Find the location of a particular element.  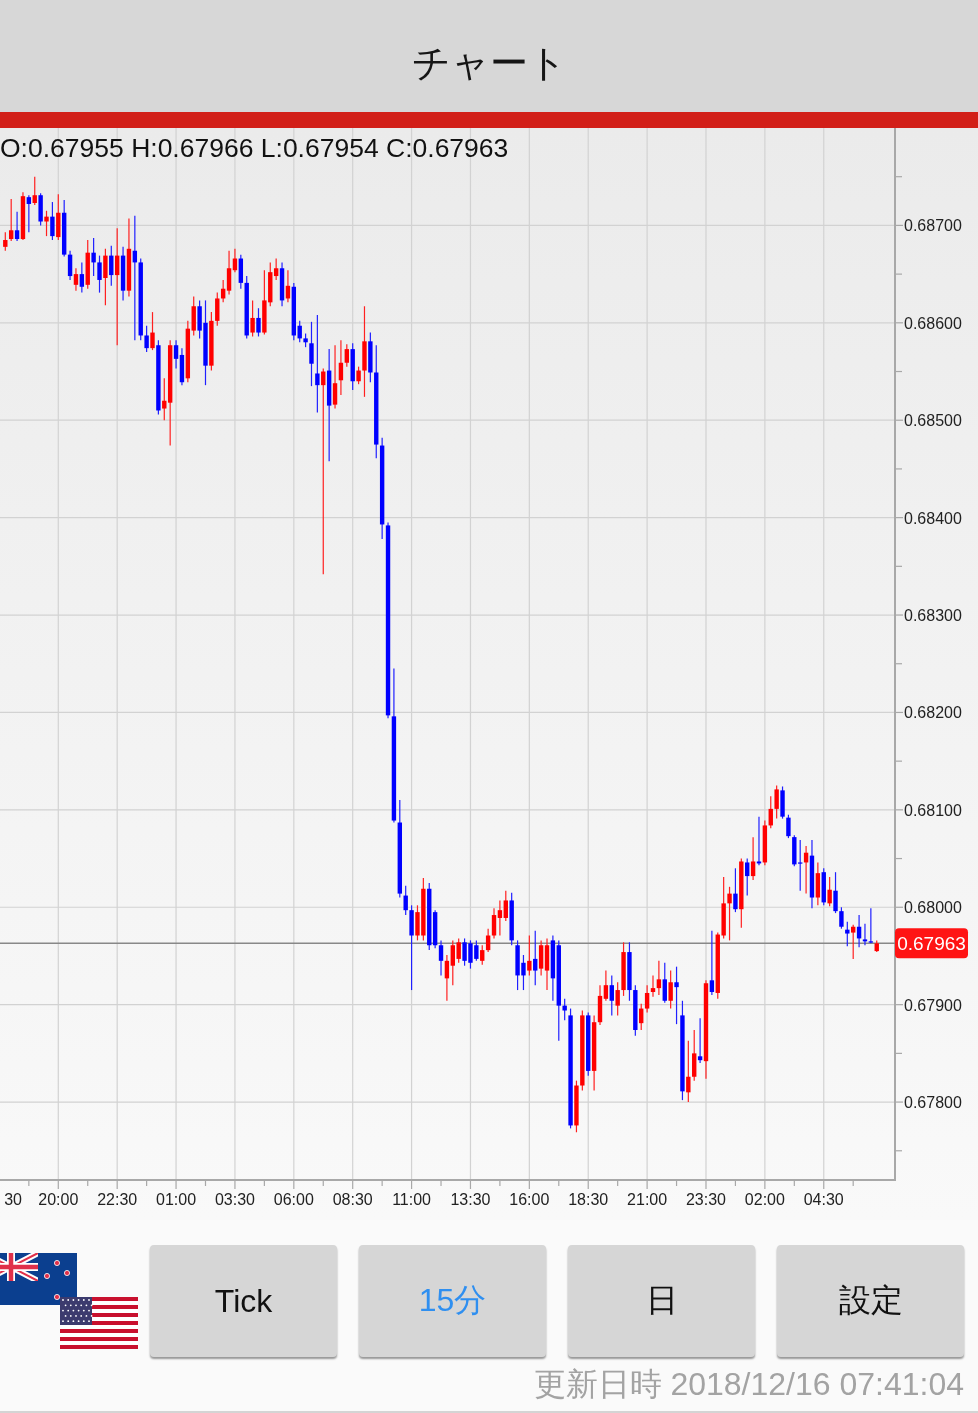

price-axis-label: 0.68100 is located at coordinates (933, 810).